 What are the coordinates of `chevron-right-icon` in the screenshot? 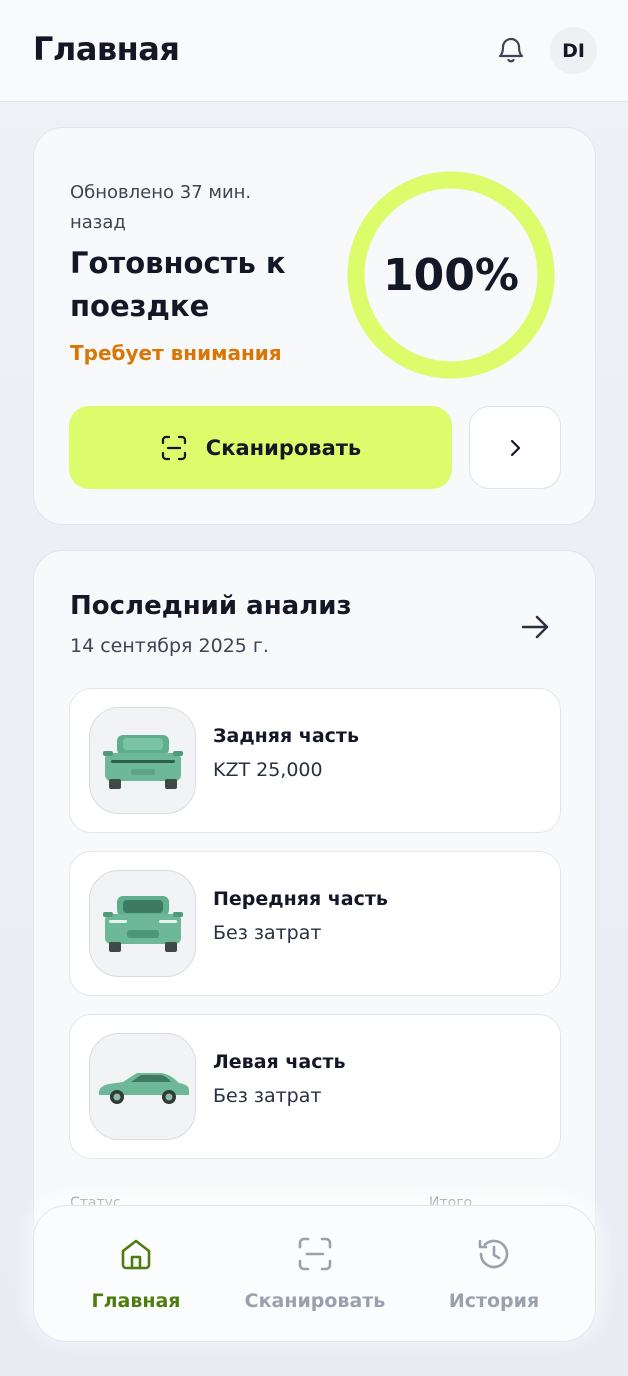 It's located at (515, 447).